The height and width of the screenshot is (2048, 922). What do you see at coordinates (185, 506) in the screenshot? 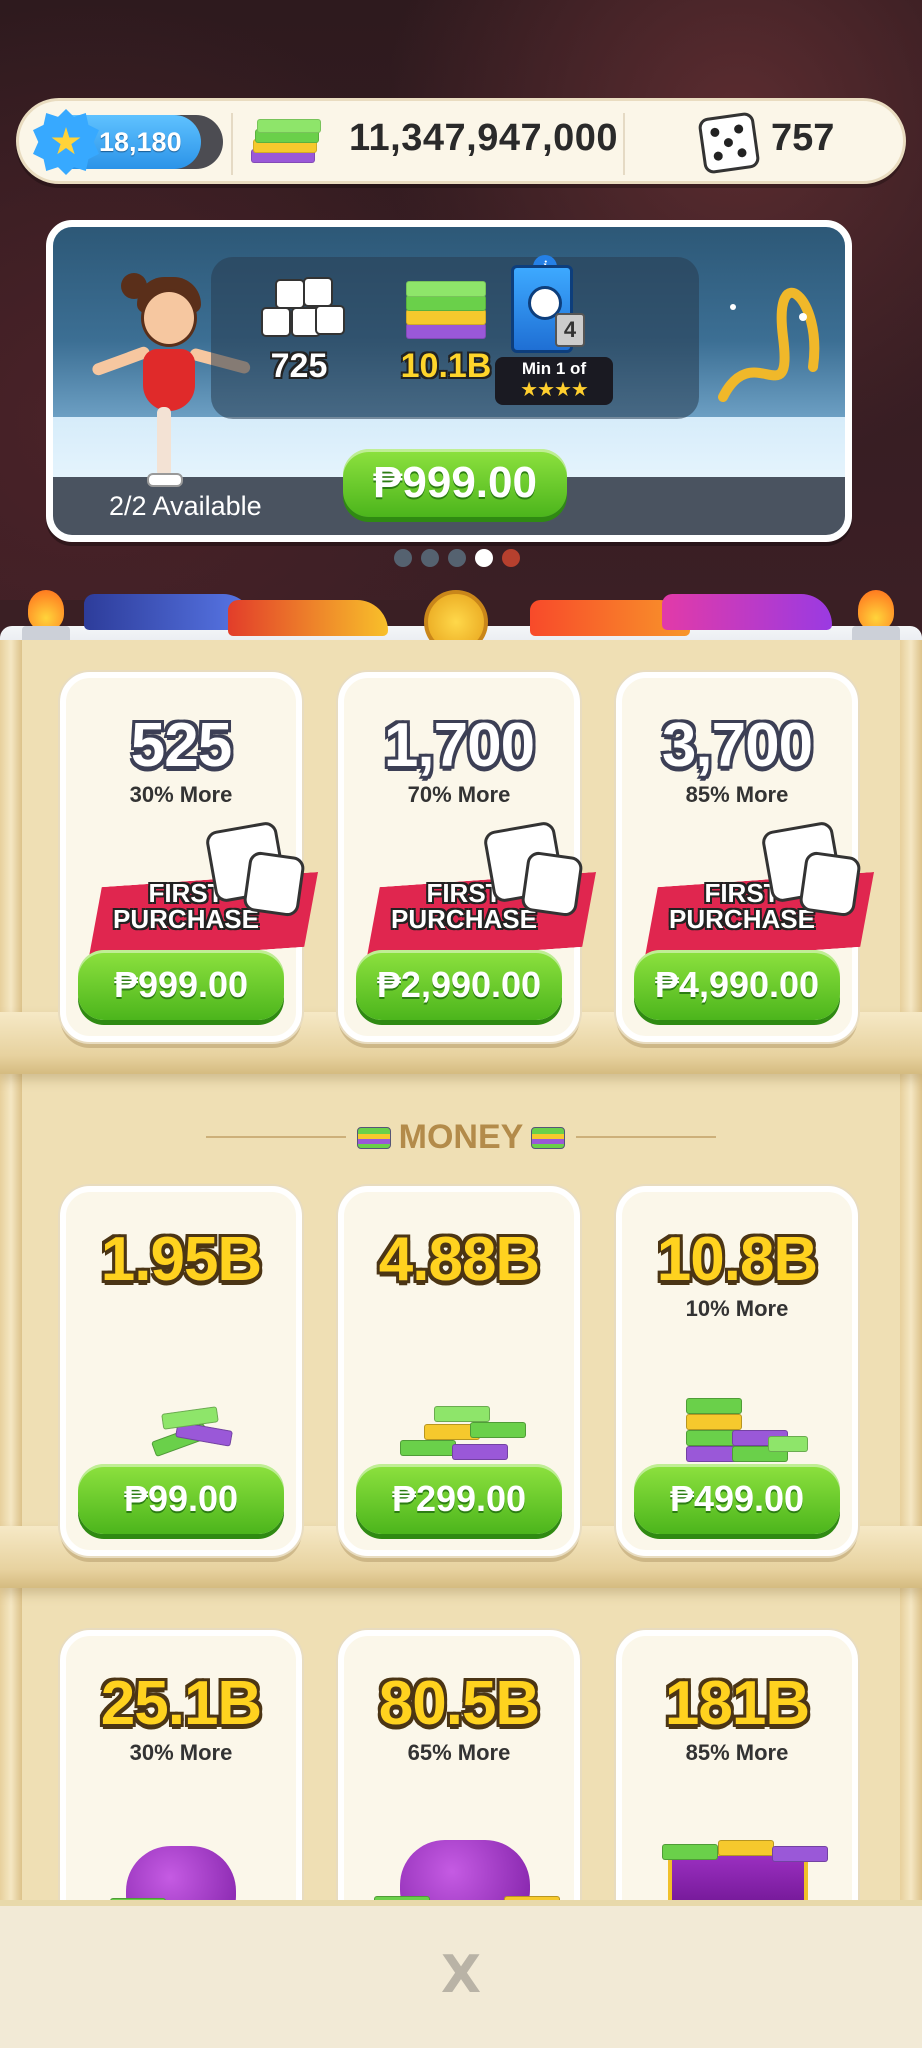
I see `availability-text: 2/2 Available` at bounding box center [185, 506].